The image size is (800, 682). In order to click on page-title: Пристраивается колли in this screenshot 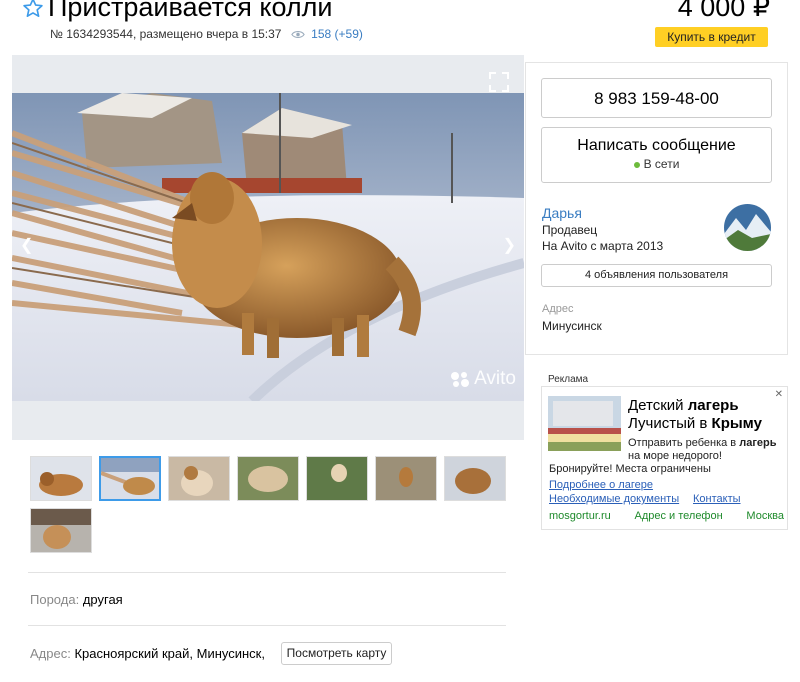, I will do `click(190, 11)`.